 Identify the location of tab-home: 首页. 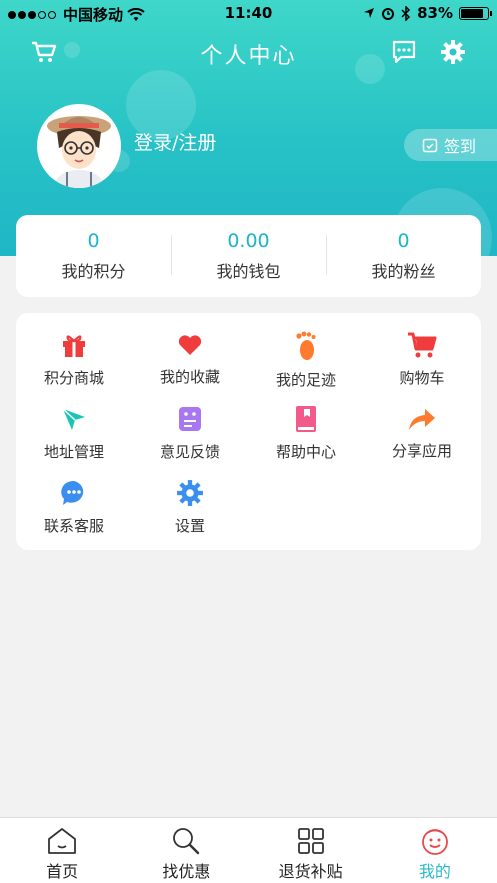
(62, 850).